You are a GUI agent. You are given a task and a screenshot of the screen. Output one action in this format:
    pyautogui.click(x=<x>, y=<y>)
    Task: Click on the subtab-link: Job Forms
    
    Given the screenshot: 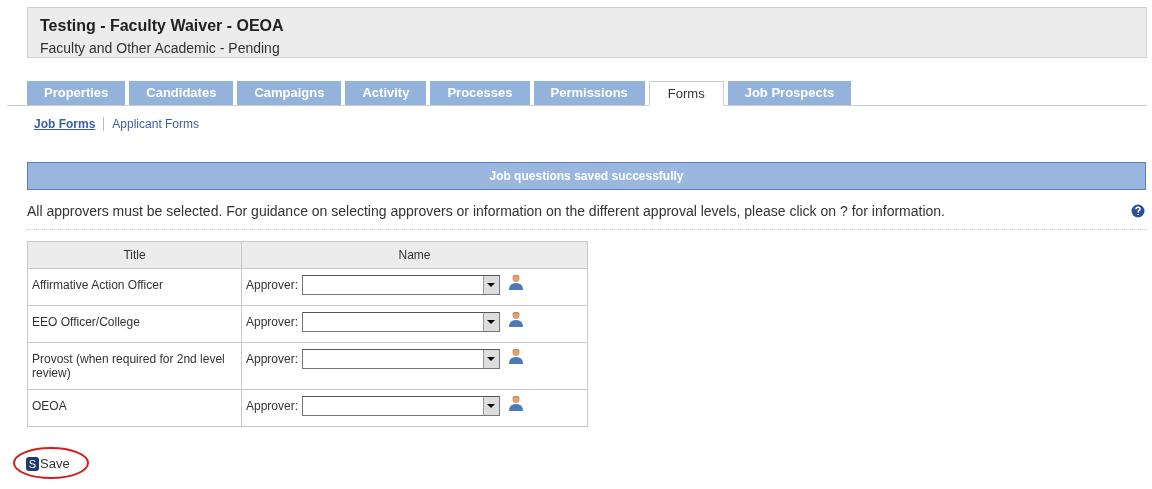 What is the action you would take?
    pyautogui.click(x=65, y=124)
    